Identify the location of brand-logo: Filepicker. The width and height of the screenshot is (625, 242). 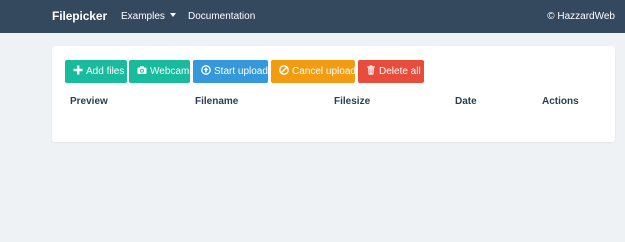
(79, 16).